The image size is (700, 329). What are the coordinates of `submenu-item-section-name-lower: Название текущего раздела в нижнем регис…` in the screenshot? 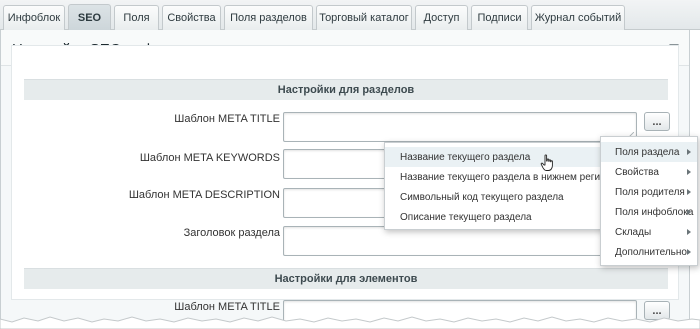 It's located at (503, 177).